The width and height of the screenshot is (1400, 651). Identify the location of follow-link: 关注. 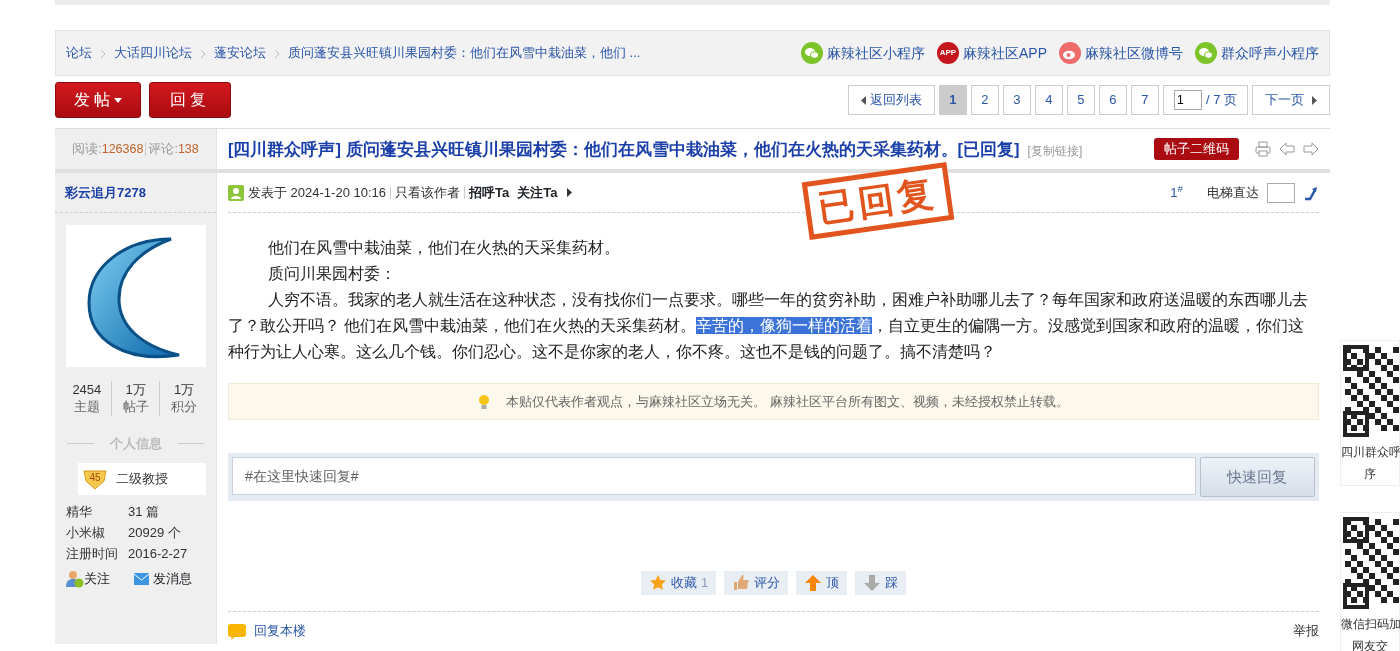
(88, 579).